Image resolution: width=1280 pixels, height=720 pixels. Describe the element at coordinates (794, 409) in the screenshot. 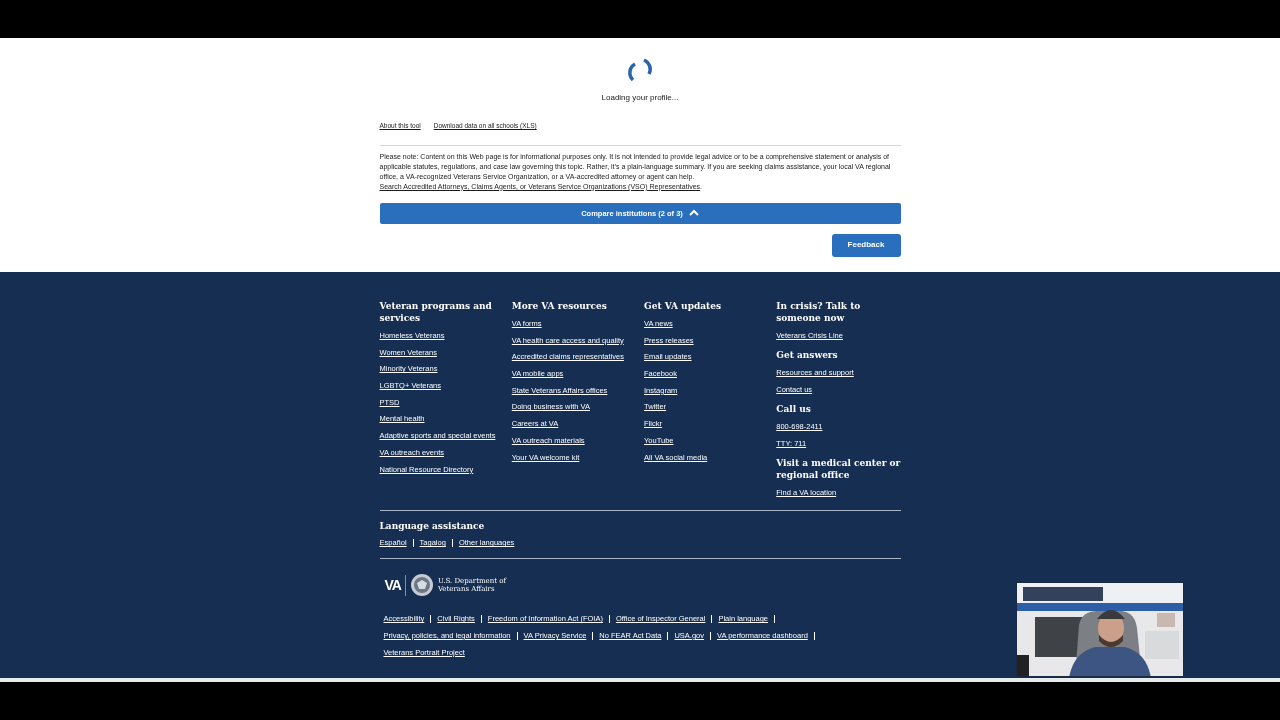

I see `section-heading: Call us` at that location.